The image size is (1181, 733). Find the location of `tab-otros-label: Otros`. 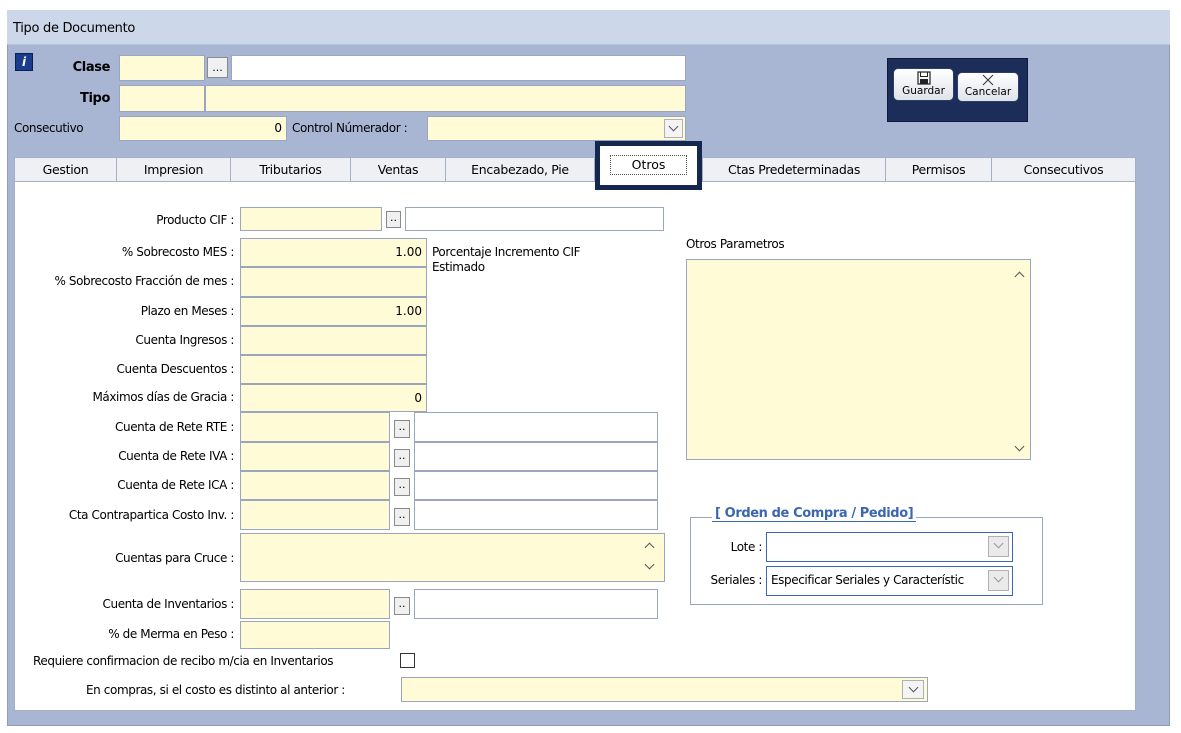

tab-otros-label: Otros is located at coordinates (648, 165).